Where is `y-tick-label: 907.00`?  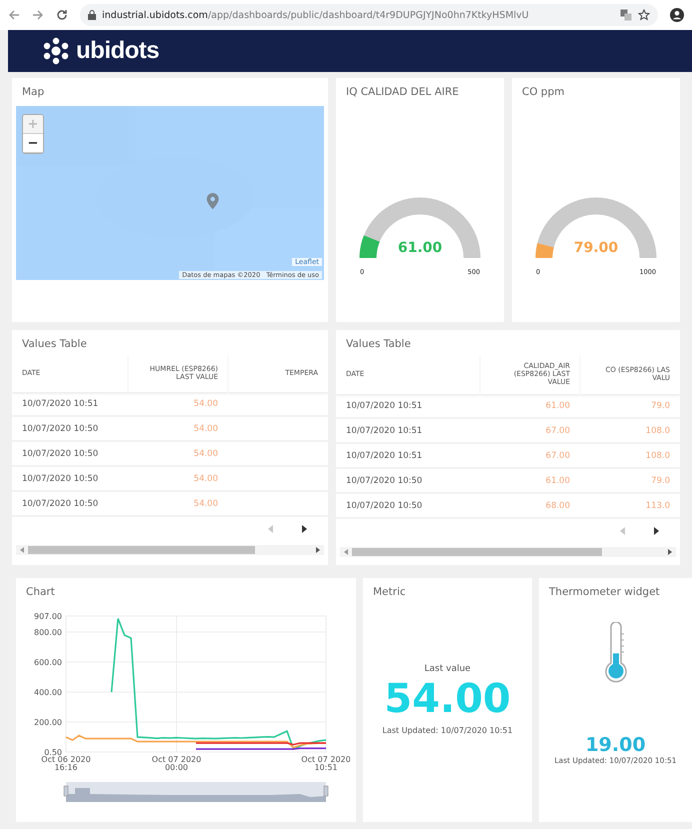 y-tick-label: 907.00 is located at coordinates (48, 616).